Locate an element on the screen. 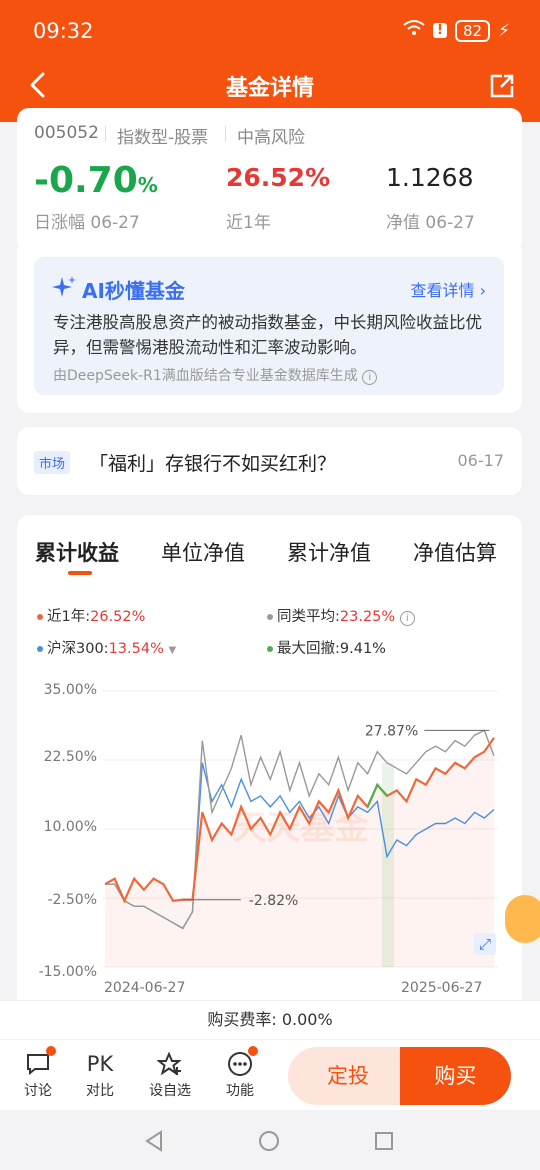  ai-source: 由DeepSeek-R1满血版结合专业基金数据库生成 i is located at coordinates (215, 375).